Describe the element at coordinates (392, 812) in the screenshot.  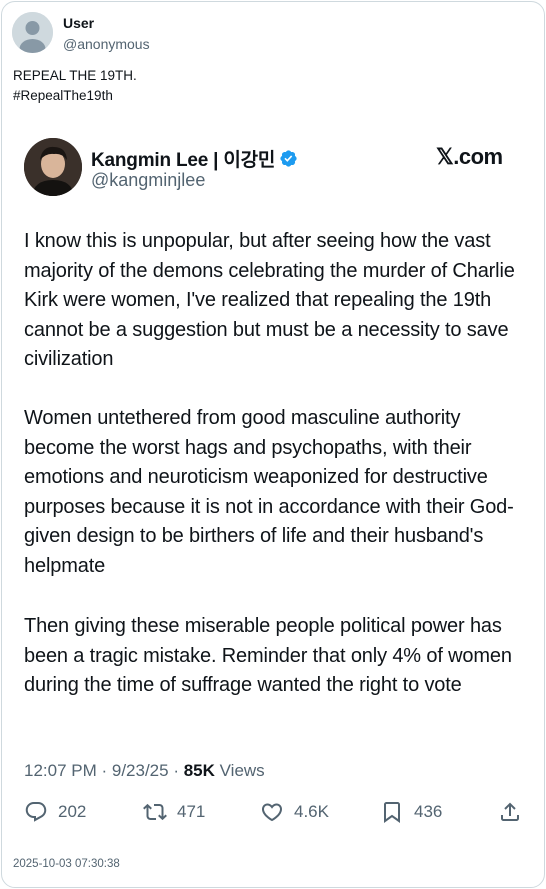
I see `bookmark-icon` at that location.